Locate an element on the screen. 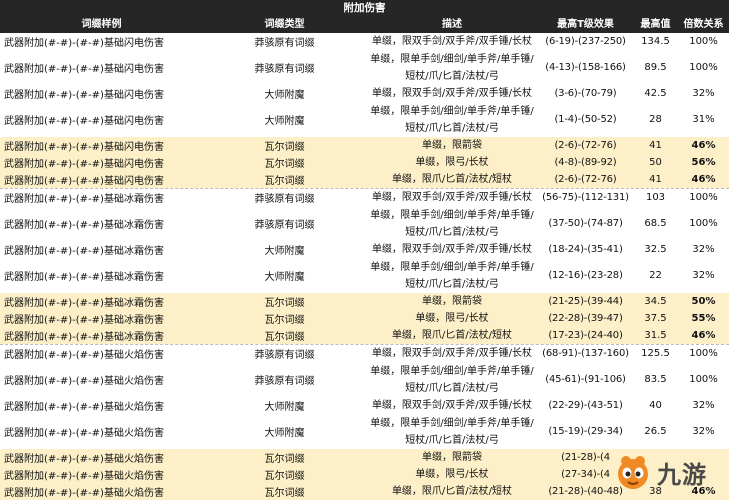  cell-top-tier-range: (12-16)-(23-28) is located at coordinates (585, 275).